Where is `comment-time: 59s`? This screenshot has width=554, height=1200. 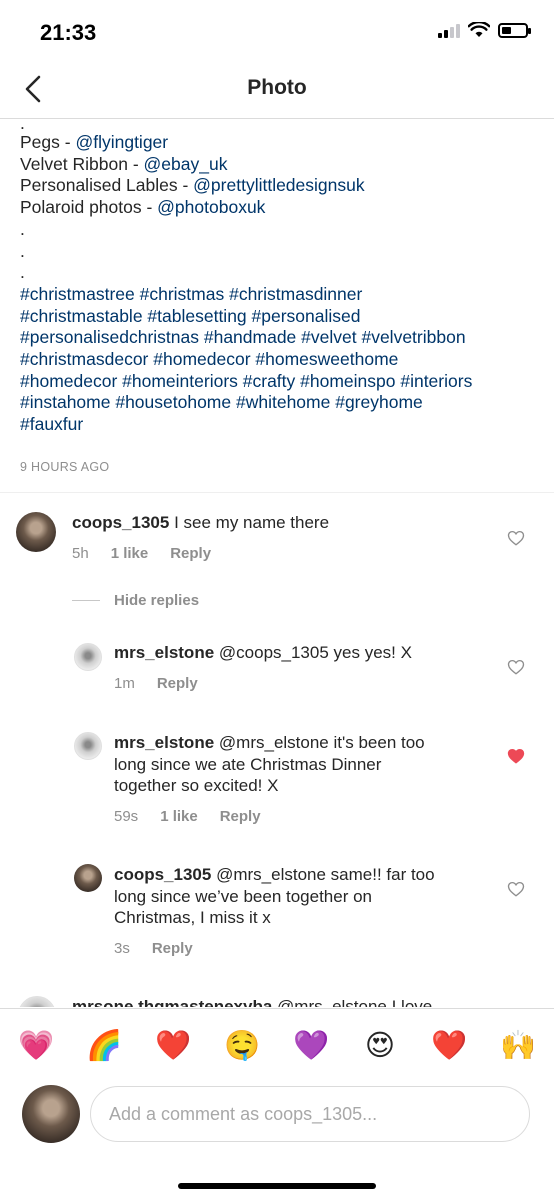 comment-time: 59s is located at coordinates (126, 816).